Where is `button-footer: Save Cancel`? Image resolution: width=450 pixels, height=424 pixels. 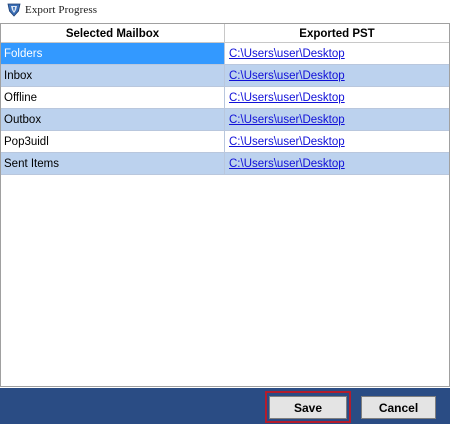 button-footer: Save Cancel is located at coordinates (225, 406).